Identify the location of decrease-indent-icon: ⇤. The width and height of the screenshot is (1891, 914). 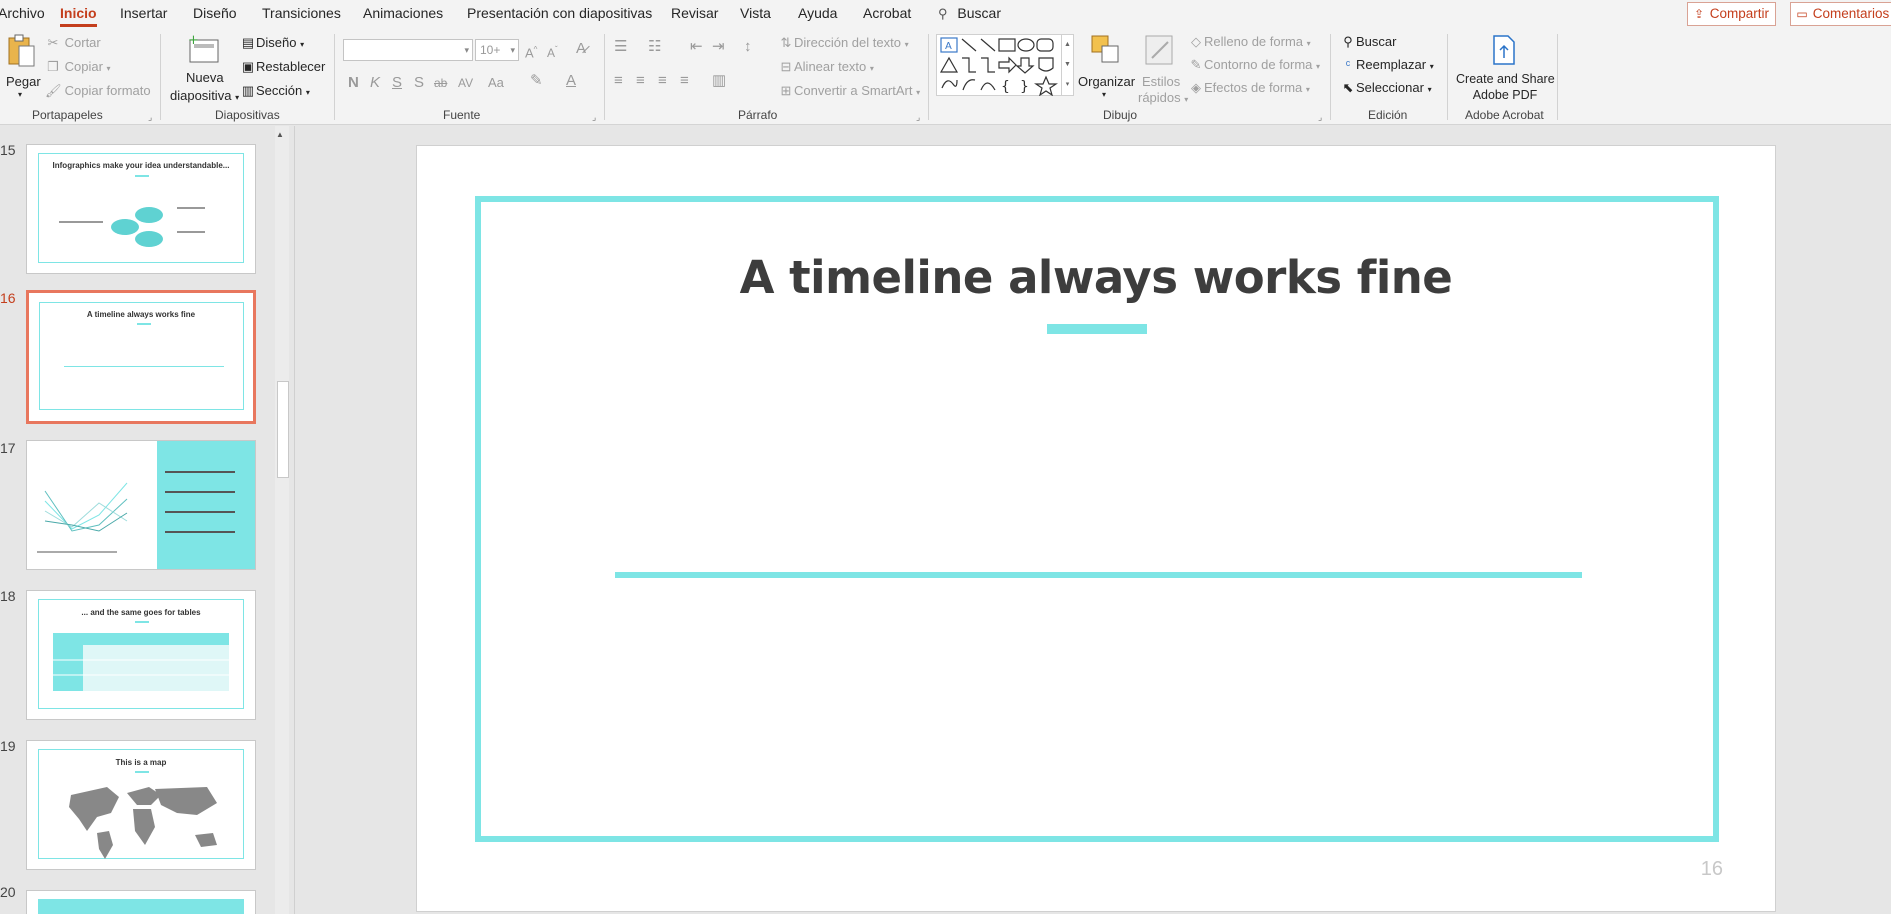
(696, 47).